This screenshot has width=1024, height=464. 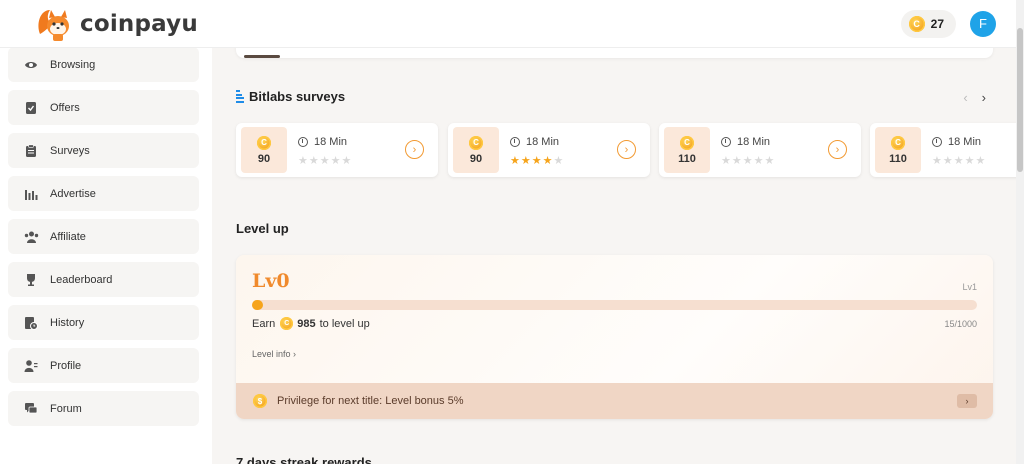 I want to click on sidebar-item-label: Surveys, so click(x=70, y=150).